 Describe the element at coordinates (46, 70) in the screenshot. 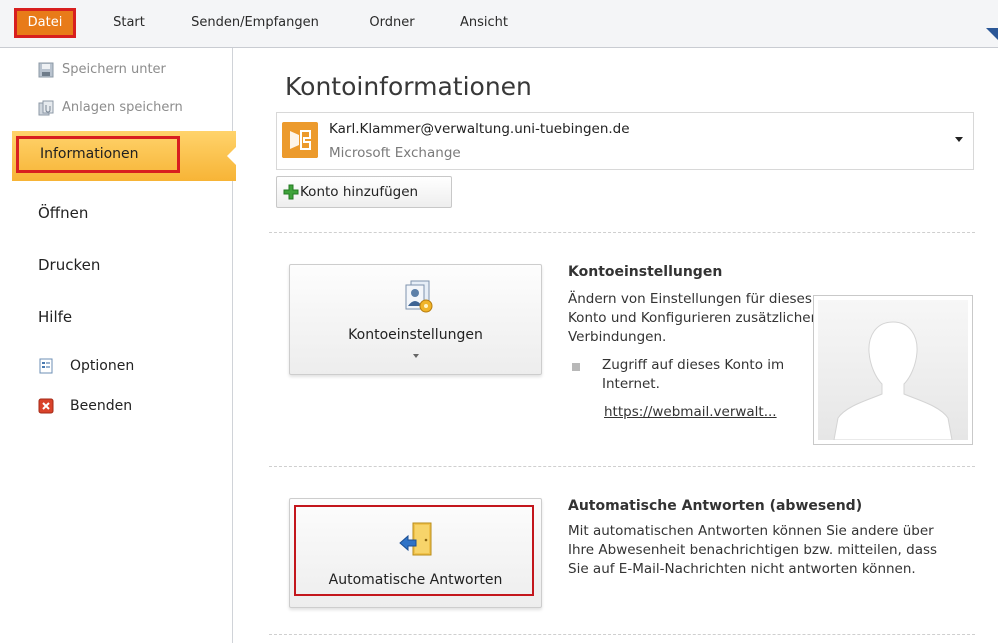

I see `save-as-icon` at that location.